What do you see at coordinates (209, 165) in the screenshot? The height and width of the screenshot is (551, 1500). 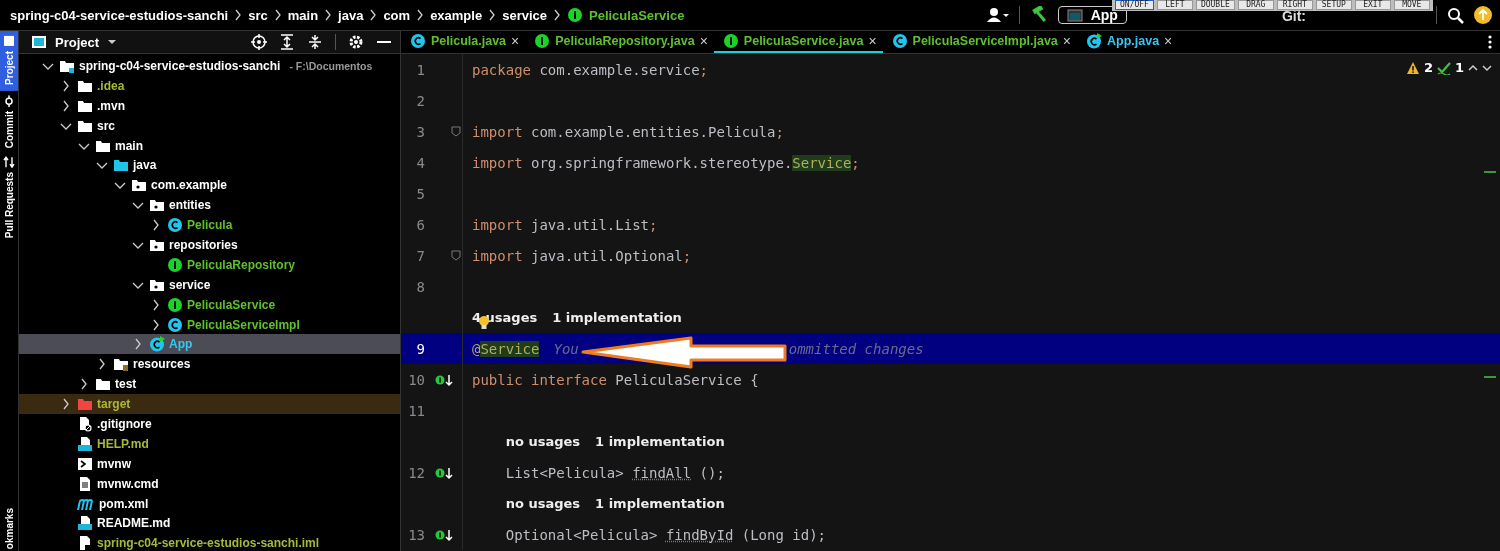 I see `tree-item: java` at bounding box center [209, 165].